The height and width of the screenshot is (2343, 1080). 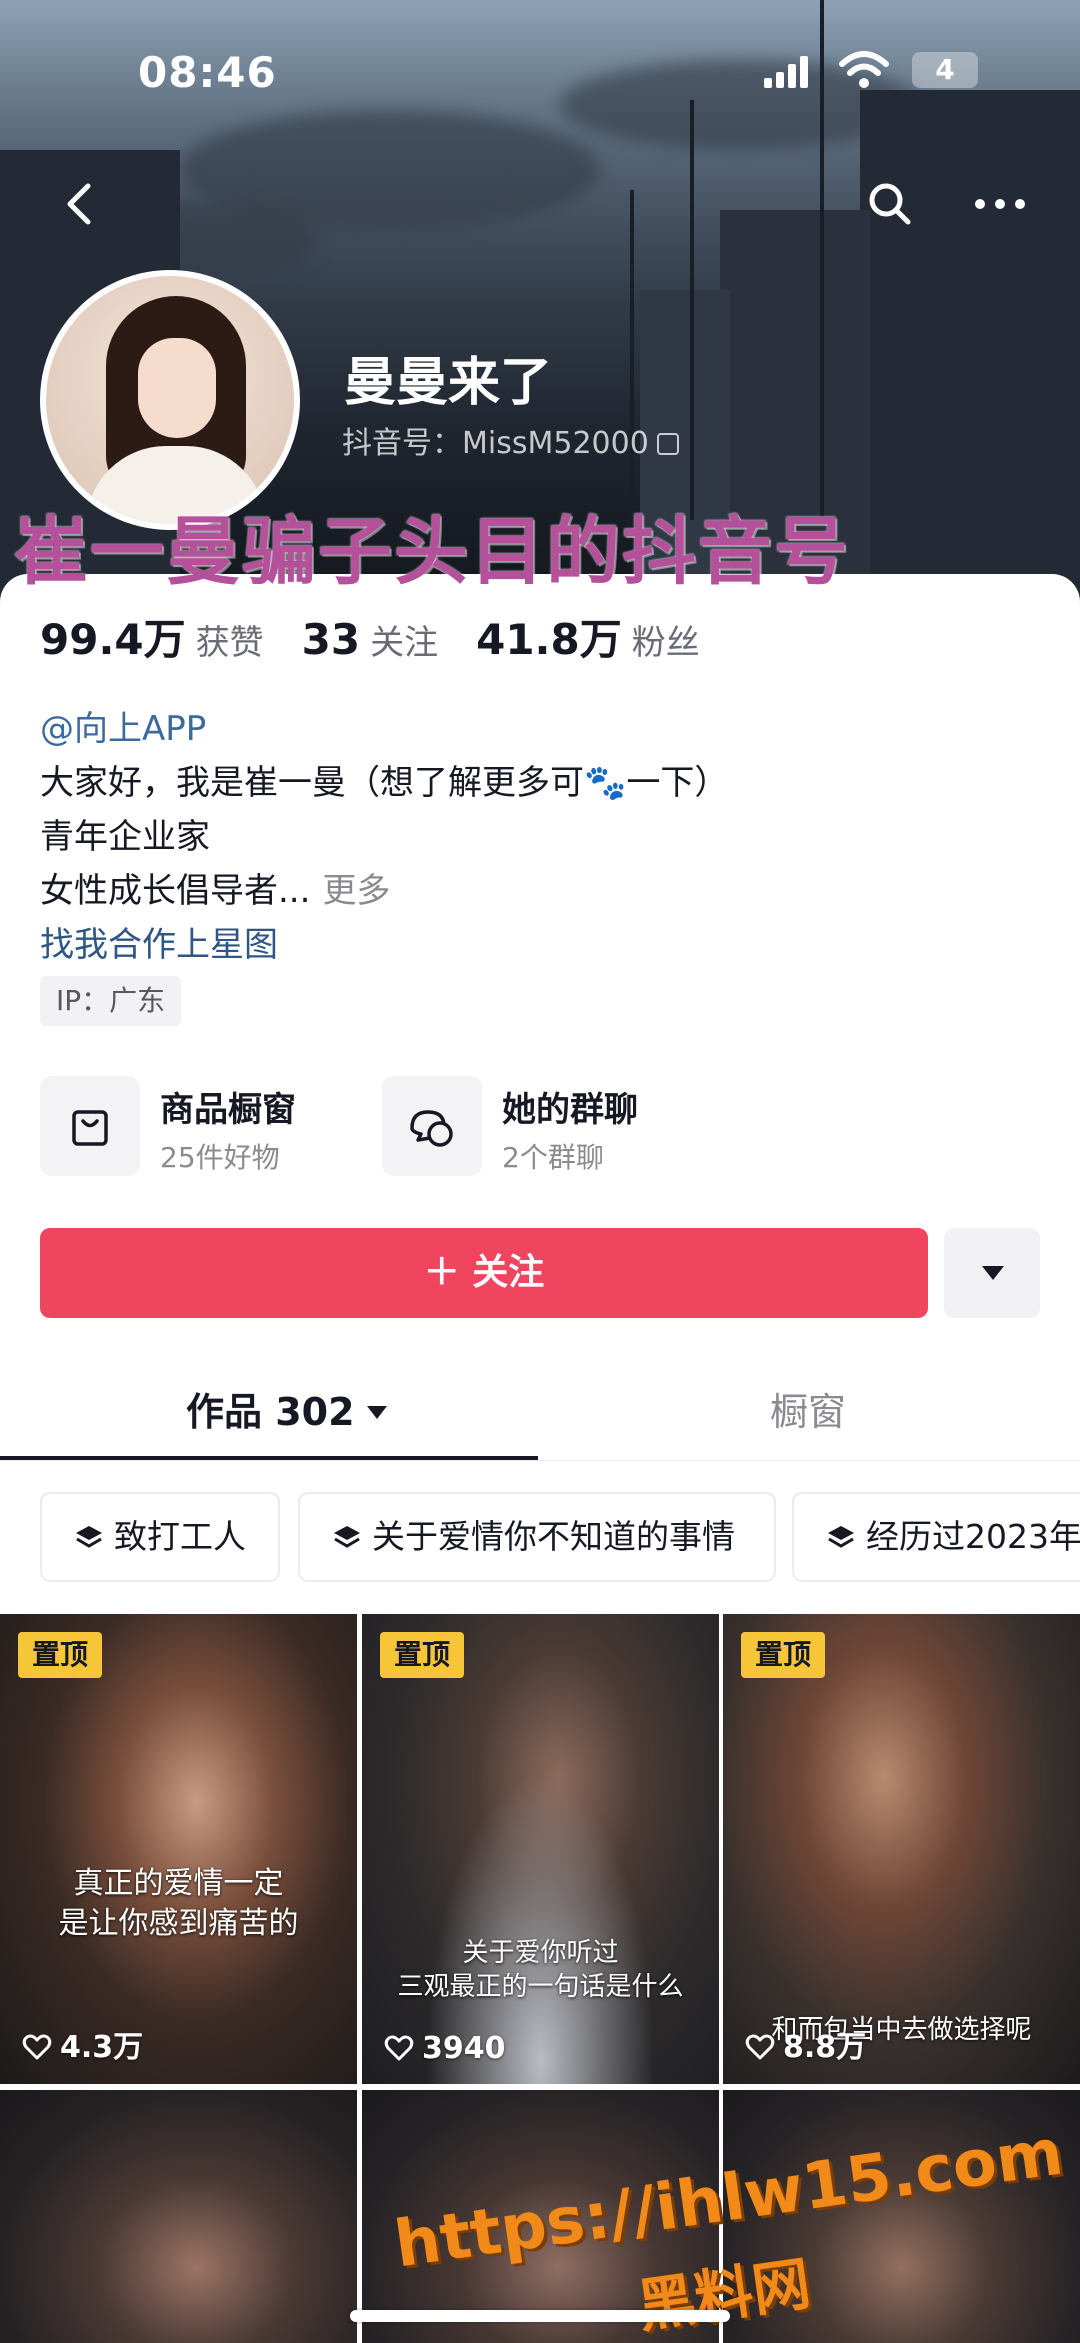 What do you see at coordinates (667, 444) in the screenshot?
I see `copy-icon` at bounding box center [667, 444].